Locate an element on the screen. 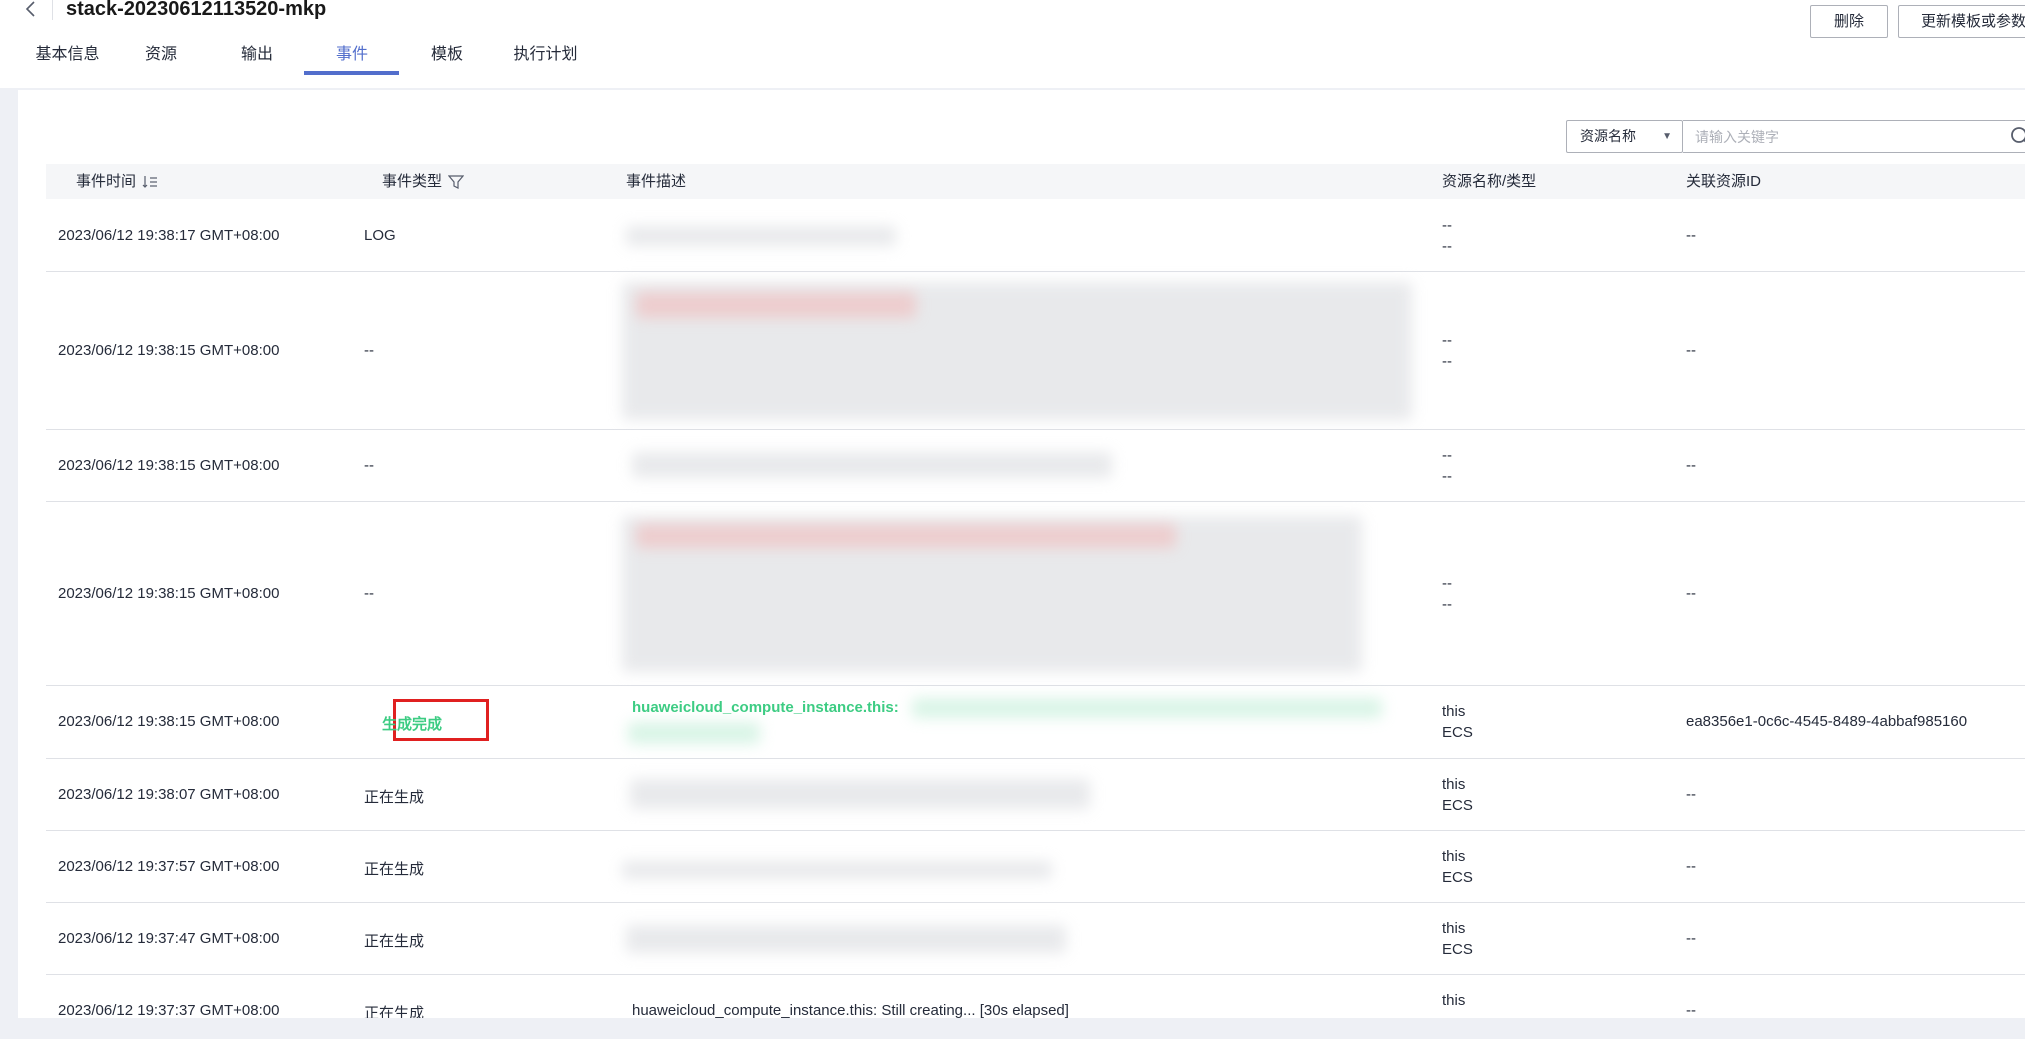 The image size is (2025, 1039). resource-name-type: this is located at coordinates (1454, 1000).